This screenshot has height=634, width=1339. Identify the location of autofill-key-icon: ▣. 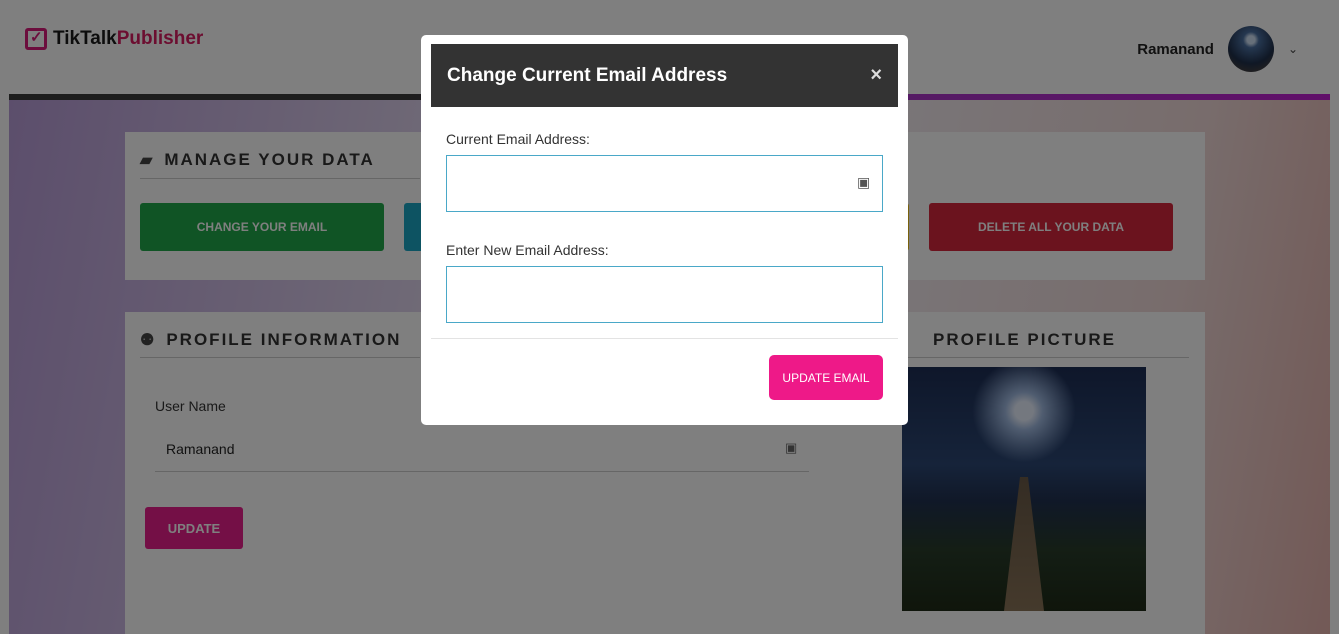
(863, 182).